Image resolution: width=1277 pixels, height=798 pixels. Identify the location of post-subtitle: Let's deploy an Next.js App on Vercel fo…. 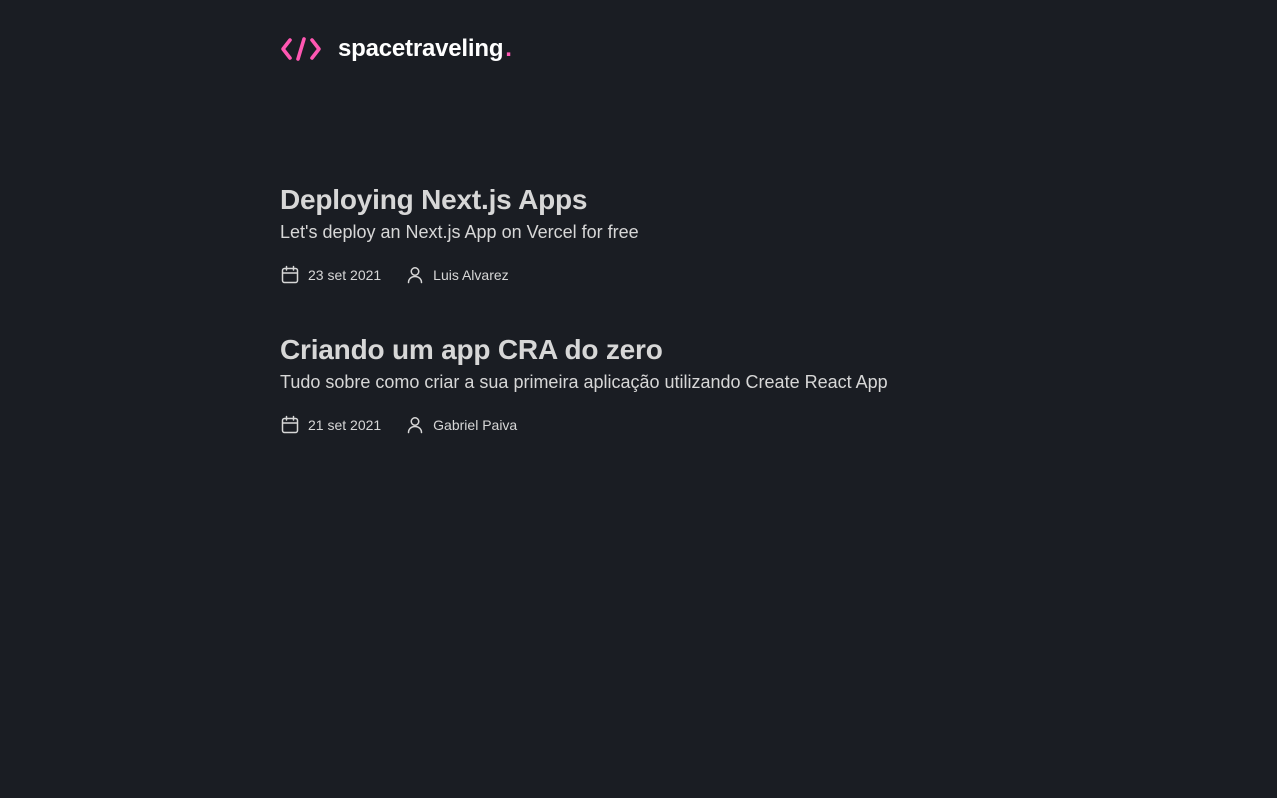
(459, 232).